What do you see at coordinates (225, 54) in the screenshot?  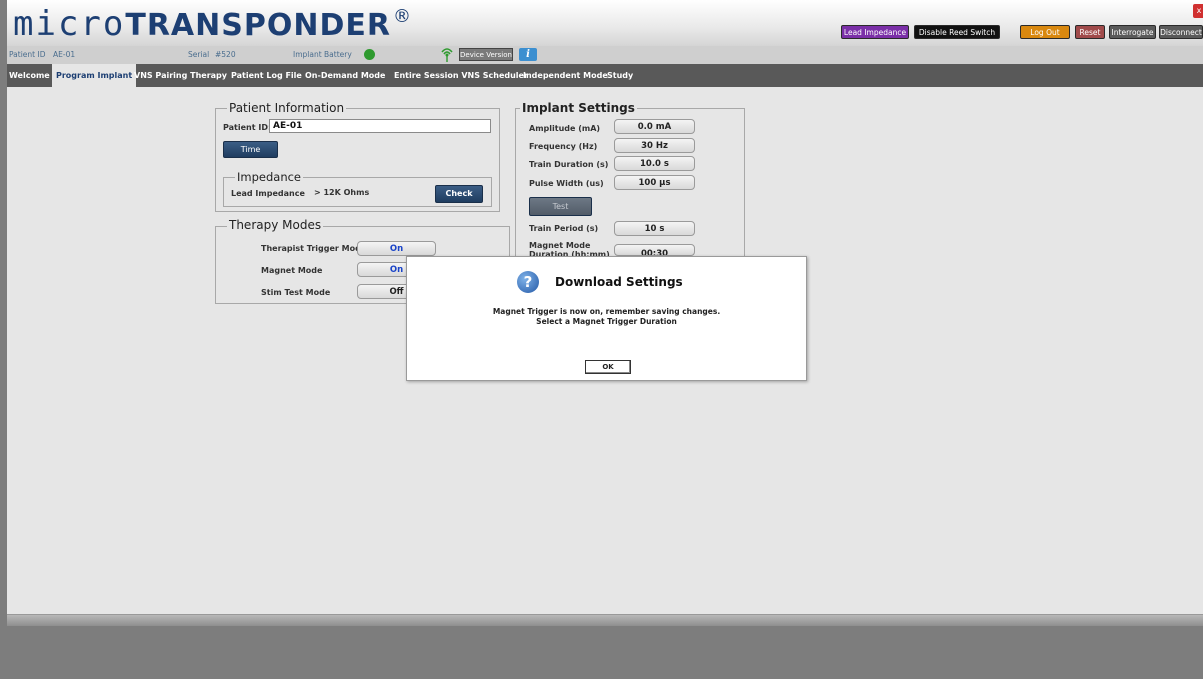 I see `serial-value: #520` at bounding box center [225, 54].